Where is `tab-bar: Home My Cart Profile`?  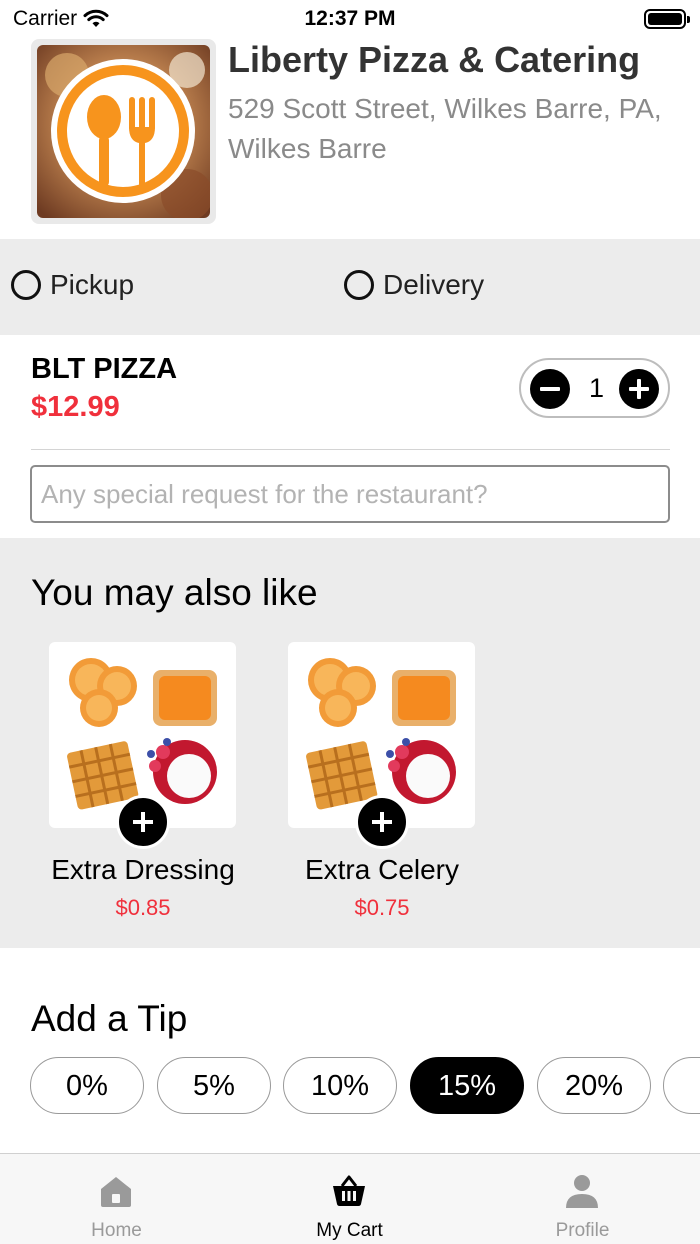 tab-bar: Home My Cart Profile is located at coordinates (350, 1198).